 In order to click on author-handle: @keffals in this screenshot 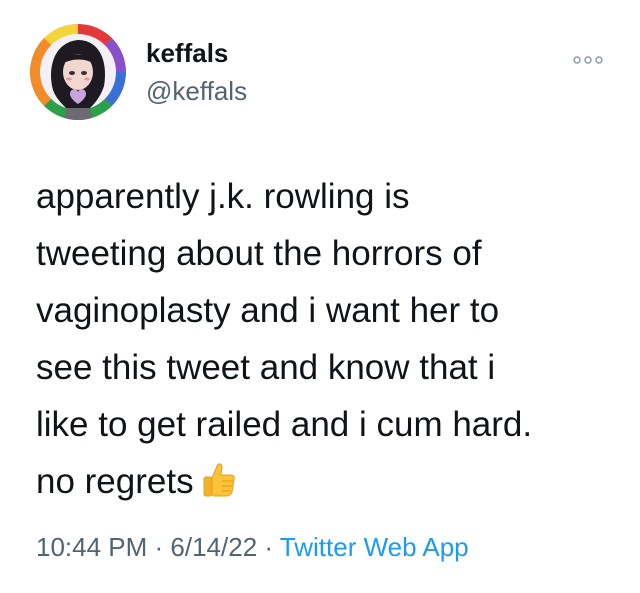, I will do `click(196, 91)`.